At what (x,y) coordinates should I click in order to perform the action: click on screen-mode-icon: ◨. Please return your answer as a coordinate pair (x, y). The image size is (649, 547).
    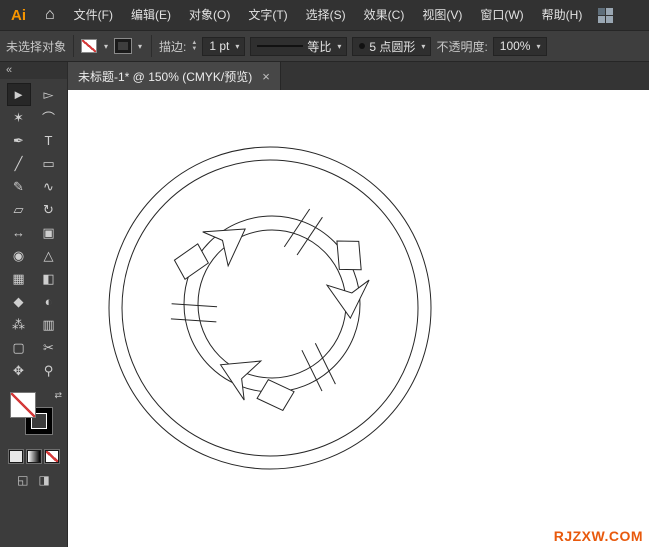
    Looking at the image, I should click on (44, 480).